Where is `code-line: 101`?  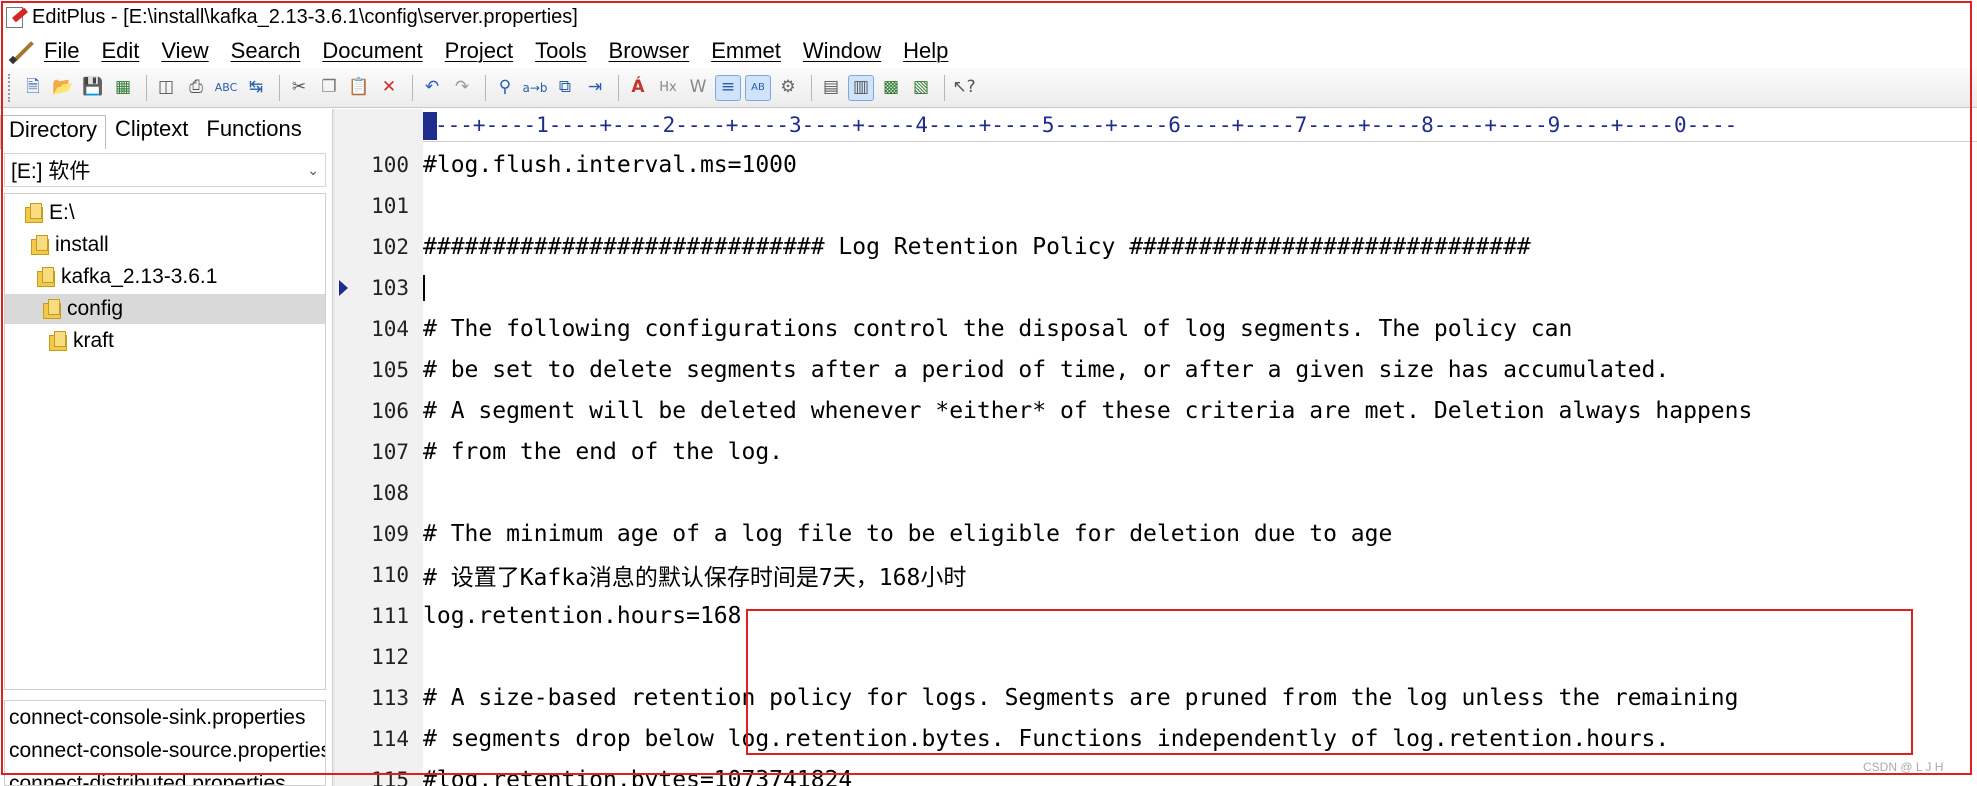
code-line: 101 is located at coordinates (1156, 205).